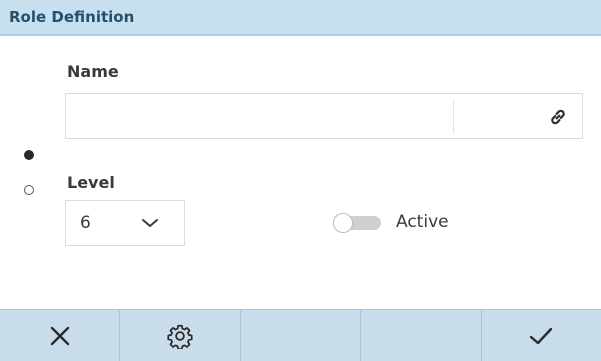 This screenshot has width=601, height=361. I want to click on gear-icon, so click(180, 336).